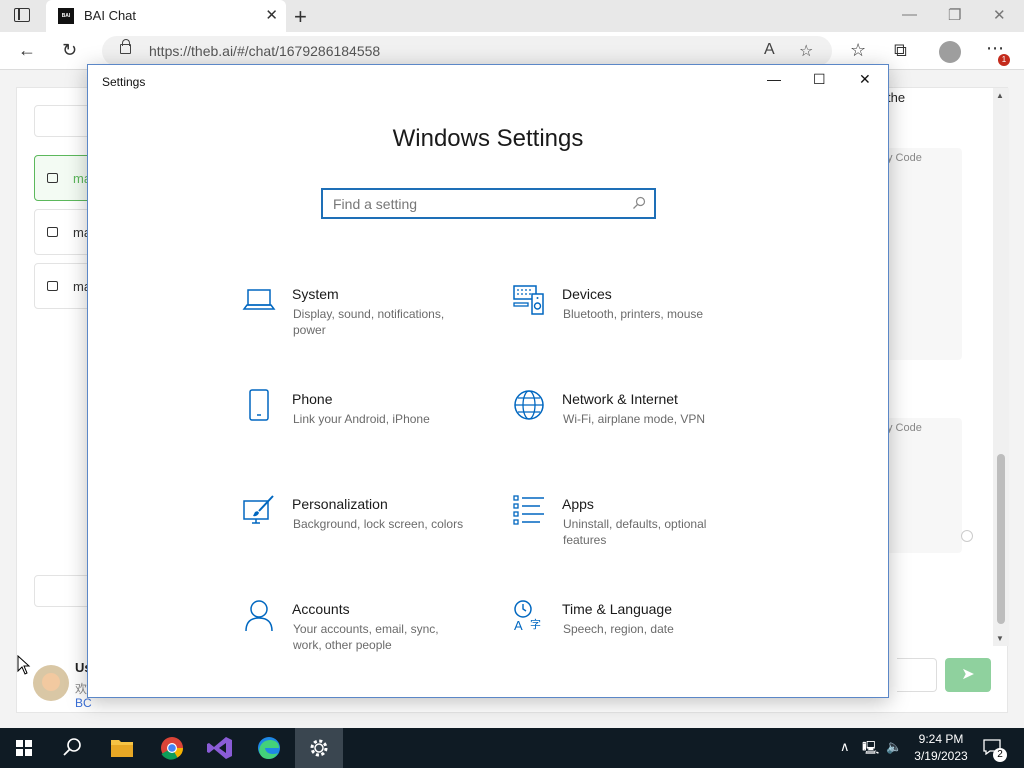 The width and height of the screenshot is (1024, 768). What do you see at coordinates (372, 428) in the screenshot?
I see `settings-tile-phone: Phone Link your Android, iPhone` at bounding box center [372, 428].